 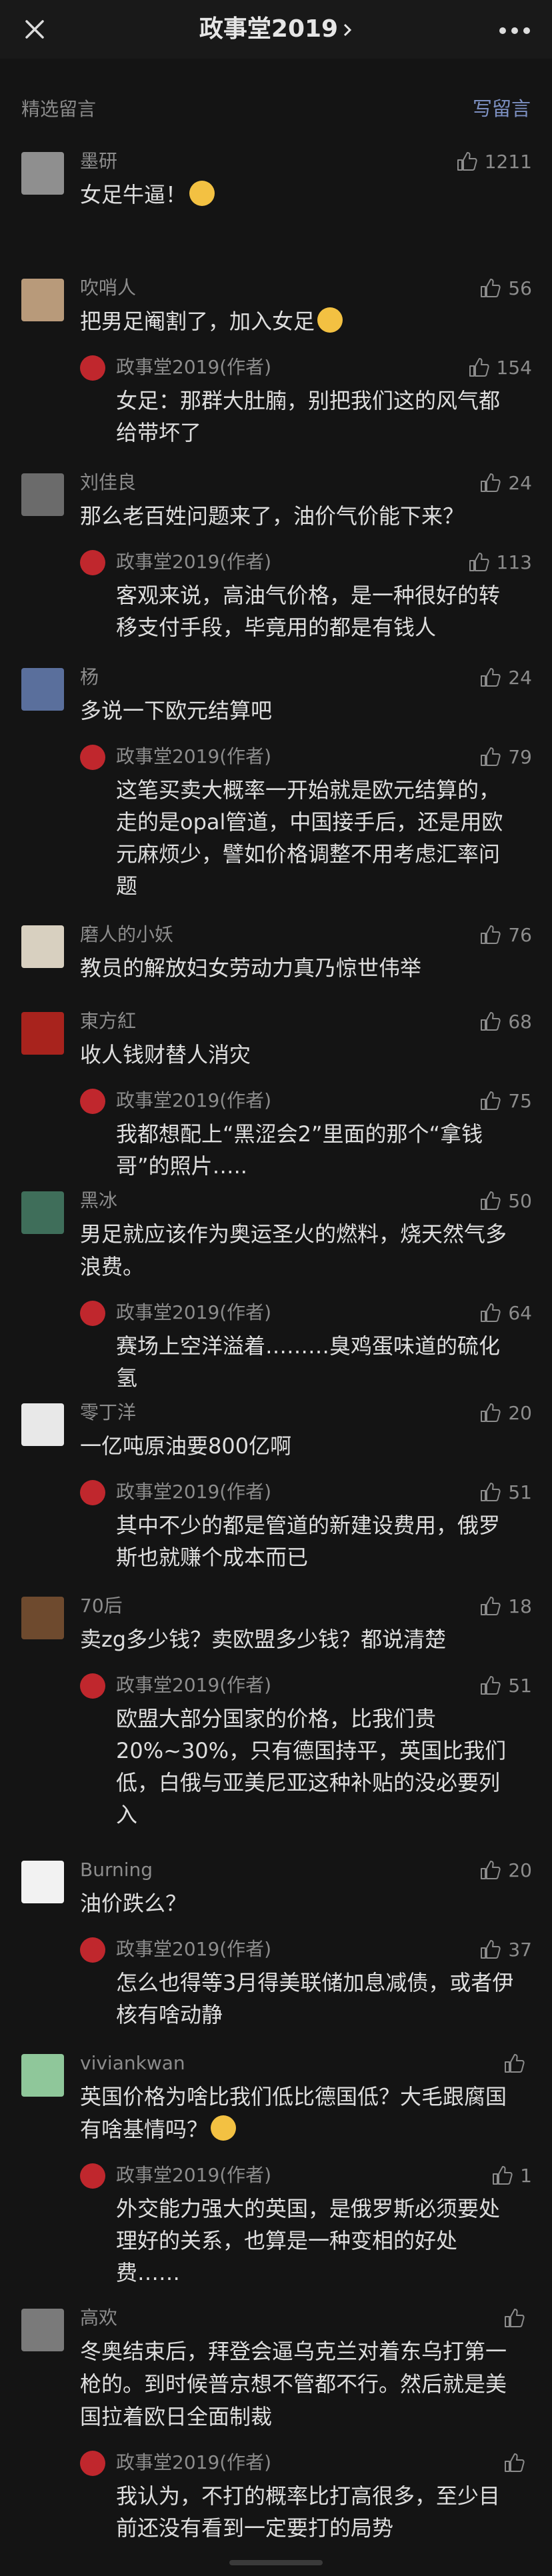 I want to click on reply-like-count: 113, so click(x=514, y=562).